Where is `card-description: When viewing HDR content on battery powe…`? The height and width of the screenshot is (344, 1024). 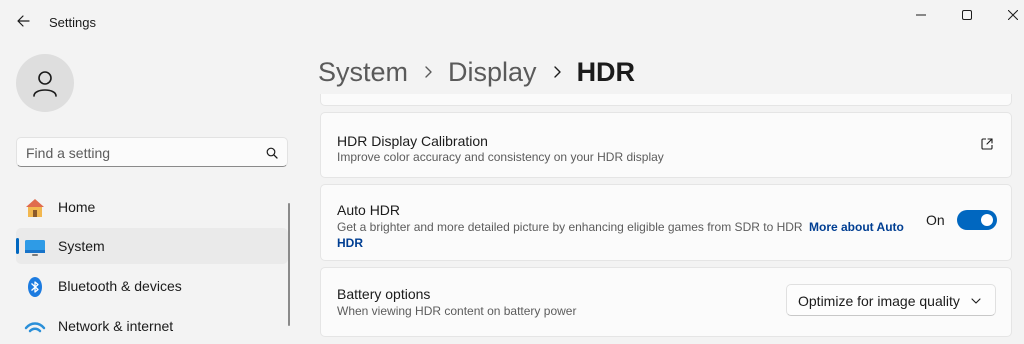
card-description: When viewing HDR content on battery powe… is located at coordinates (457, 311).